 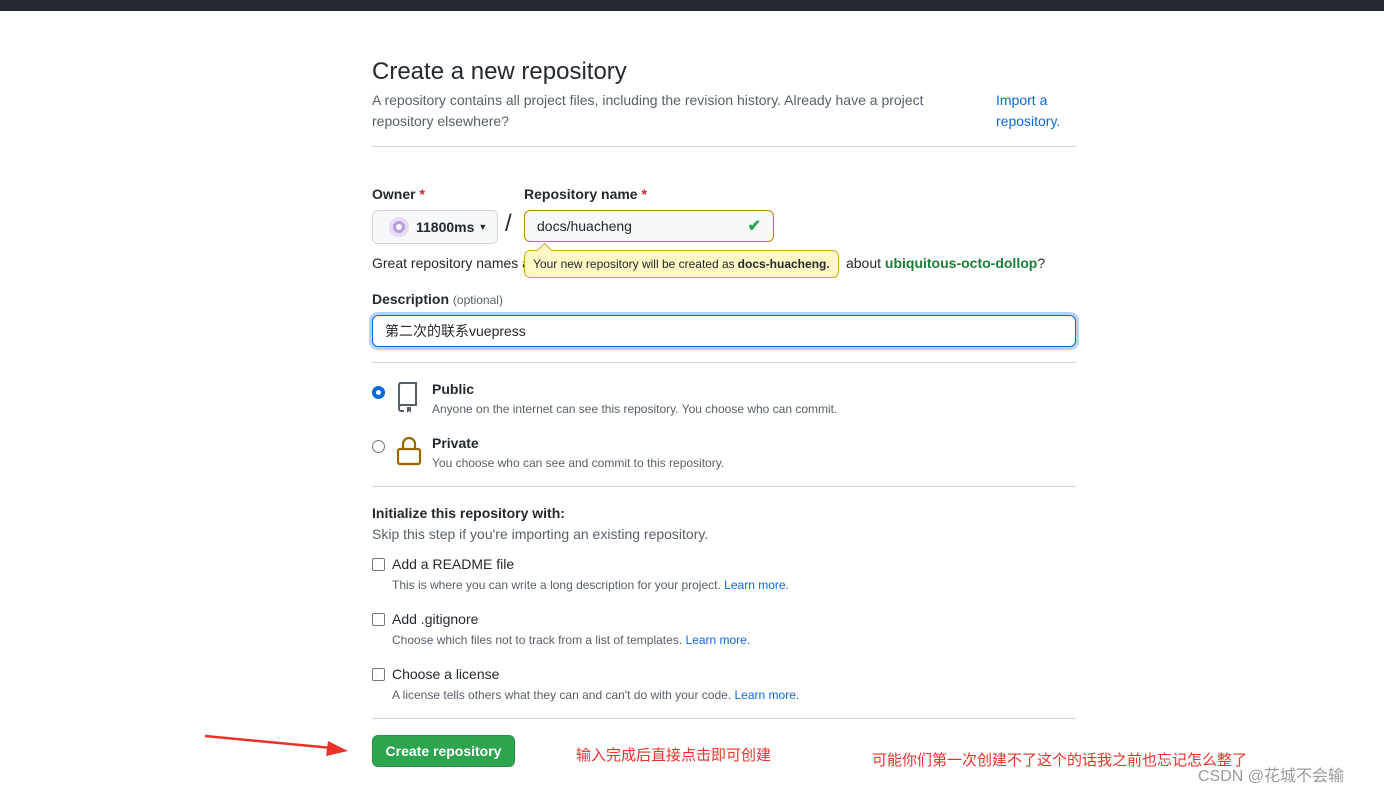 What do you see at coordinates (378, 392) in the screenshot?
I see `public-radio` at bounding box center [378, 392].